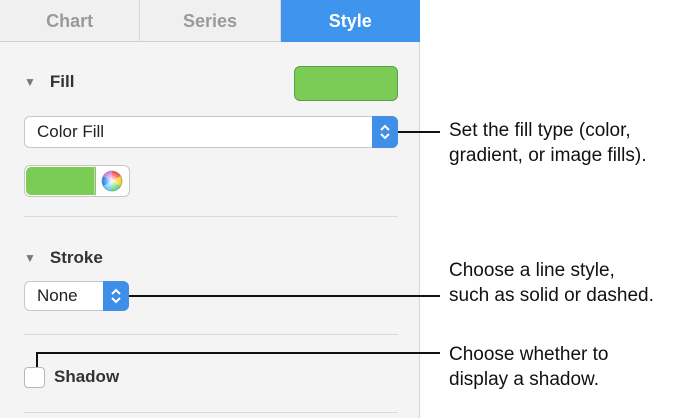 The width and height of the screenshot is (678, 418). Describe the element at coordinates (350, 21) in the screenshot. I see `tab-style: Style` at that location.